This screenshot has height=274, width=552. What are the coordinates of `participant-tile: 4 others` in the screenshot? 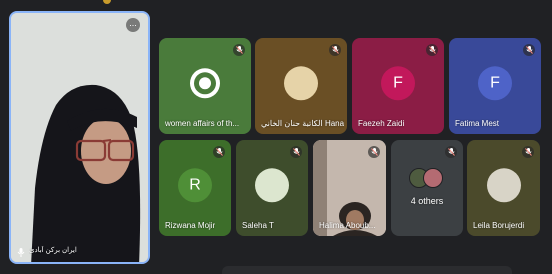 It's located at (427, 188).